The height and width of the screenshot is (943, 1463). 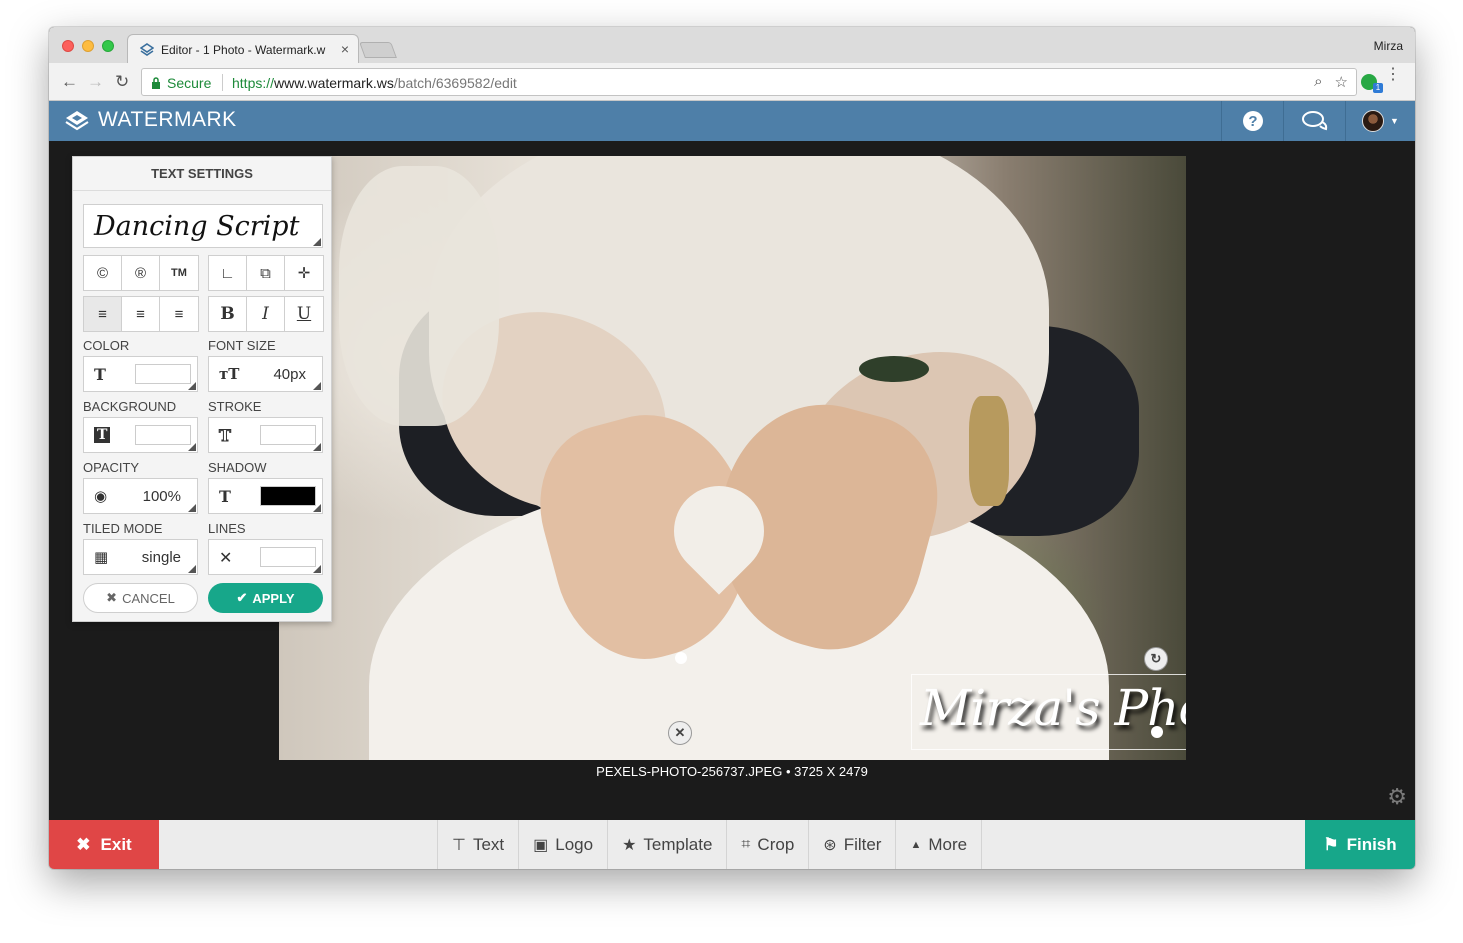 What do you see at coordinates (265, 598) in the screenshot?
I see `apply-button: ✔ APPLY` at bounding box center [265, 598].